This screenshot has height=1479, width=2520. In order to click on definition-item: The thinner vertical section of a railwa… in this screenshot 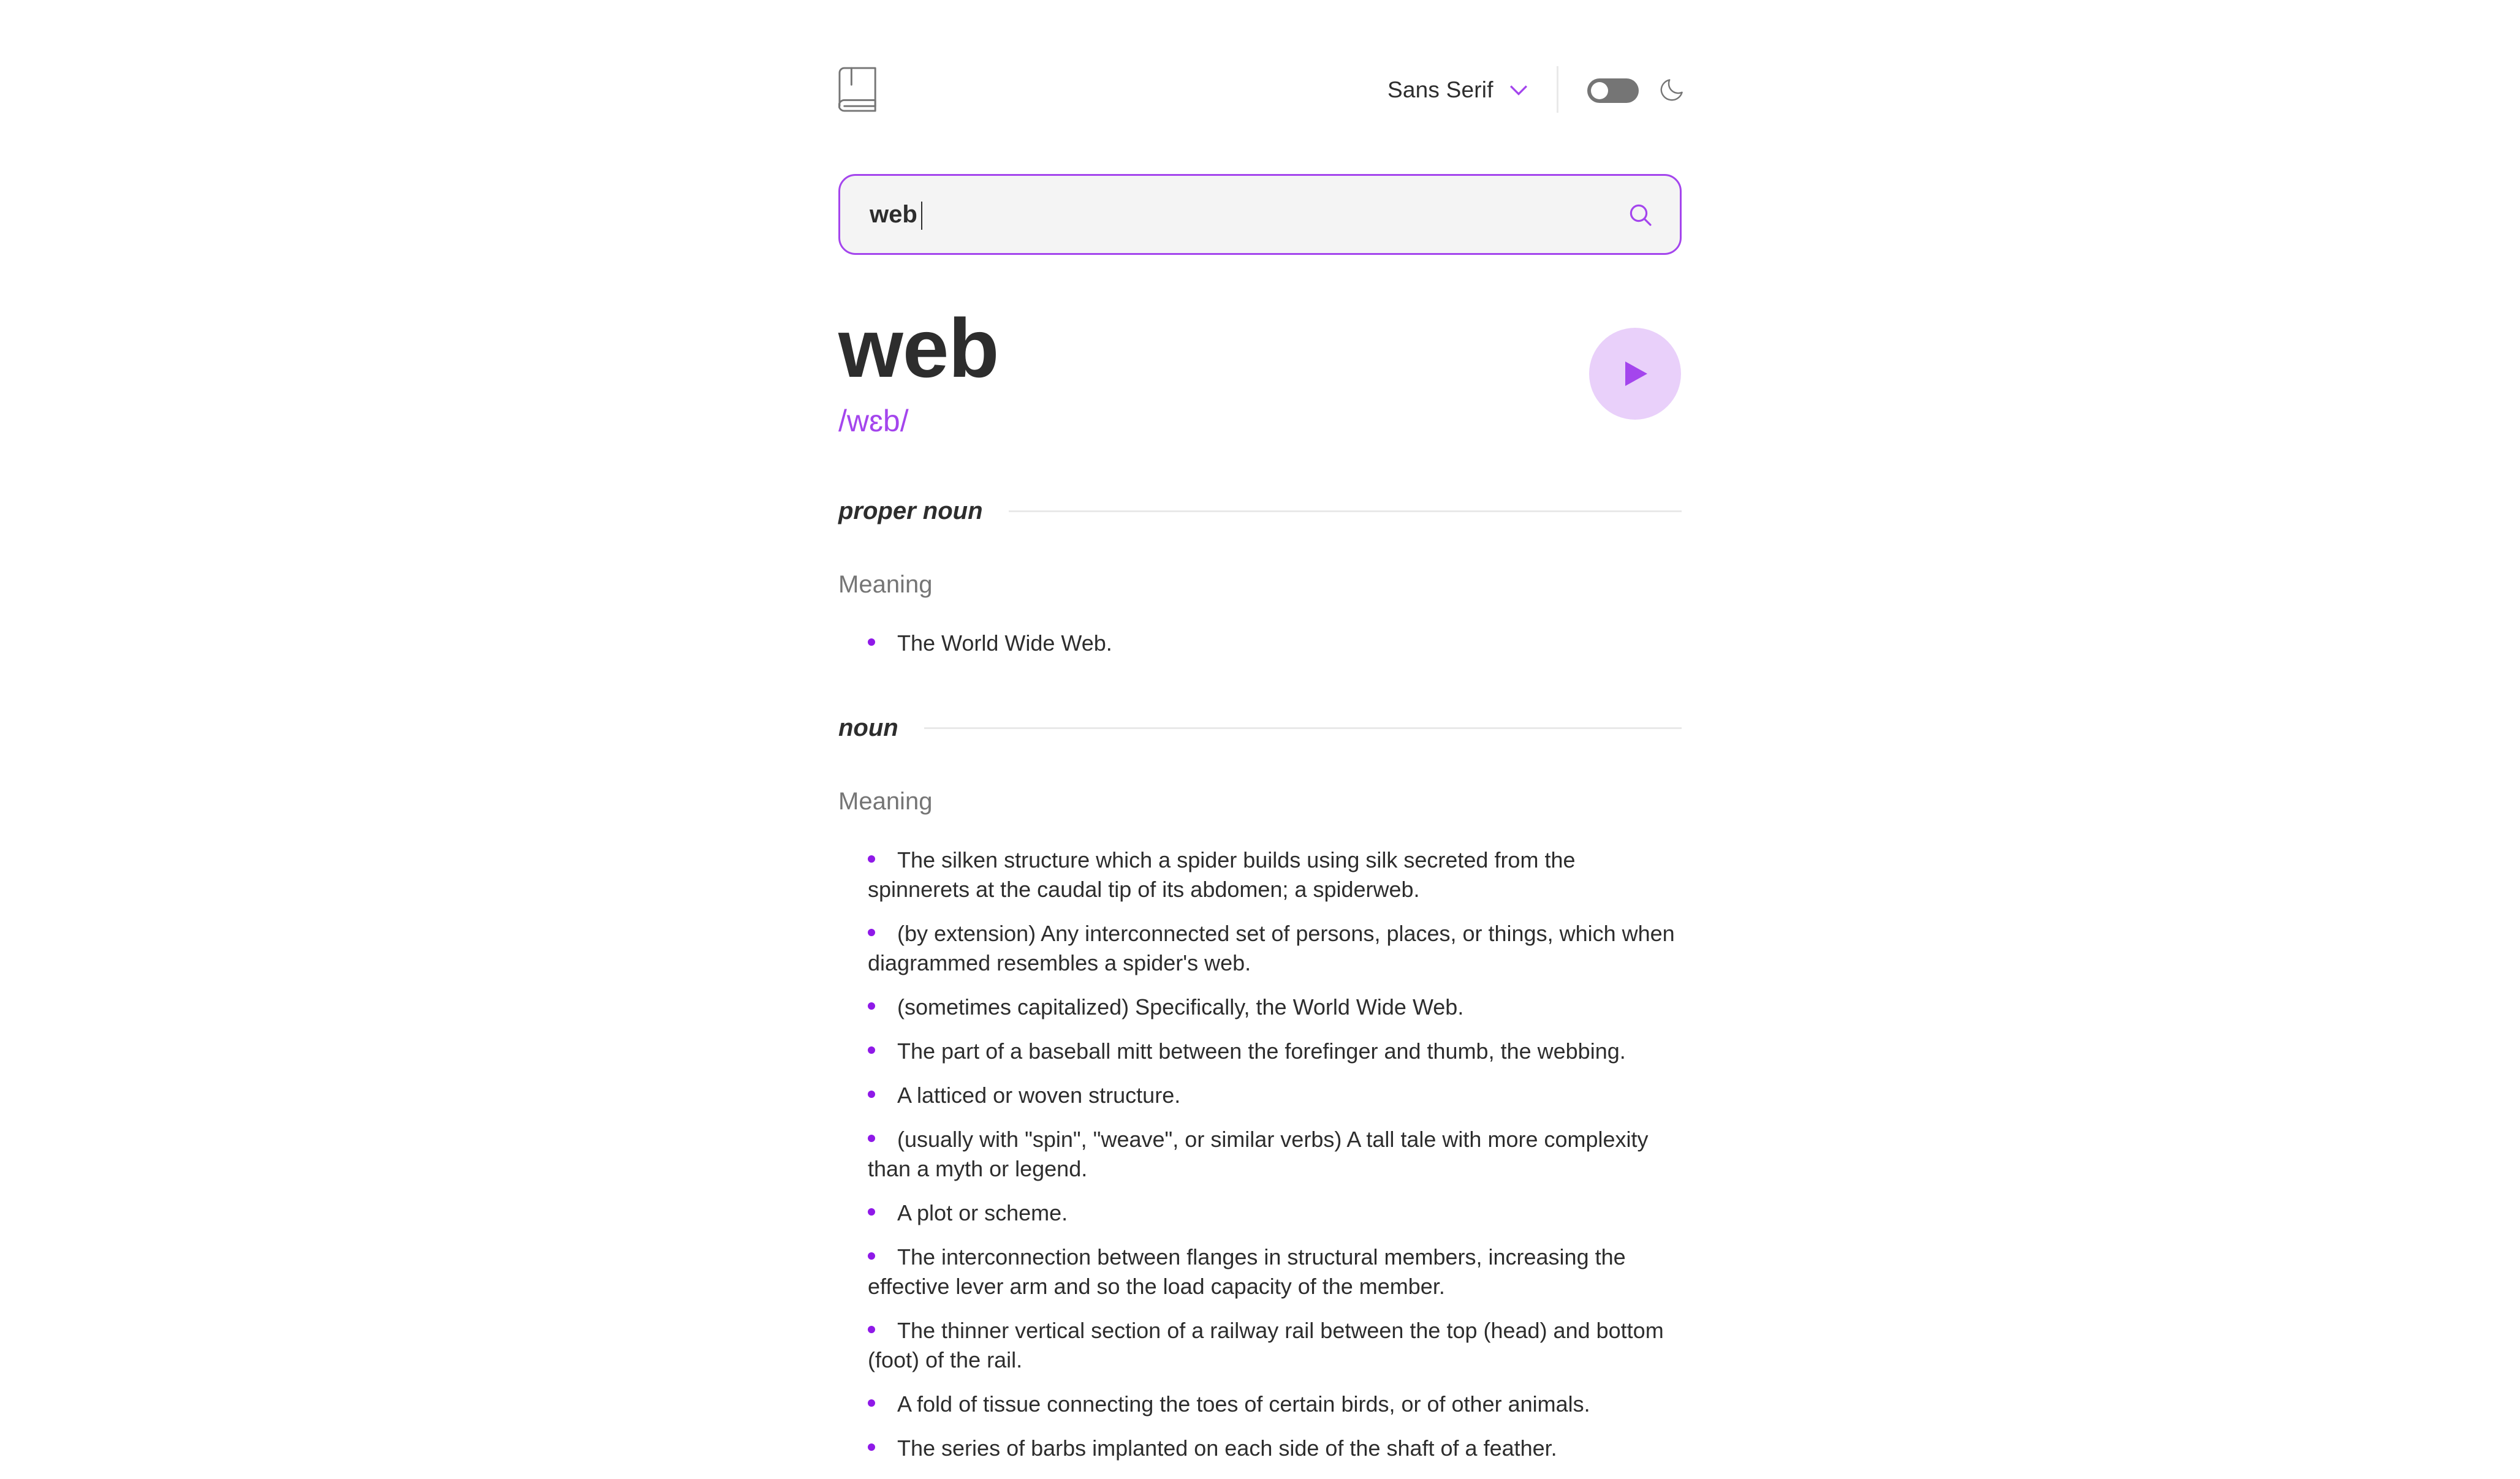, I will do `click(1275, 1345)`.